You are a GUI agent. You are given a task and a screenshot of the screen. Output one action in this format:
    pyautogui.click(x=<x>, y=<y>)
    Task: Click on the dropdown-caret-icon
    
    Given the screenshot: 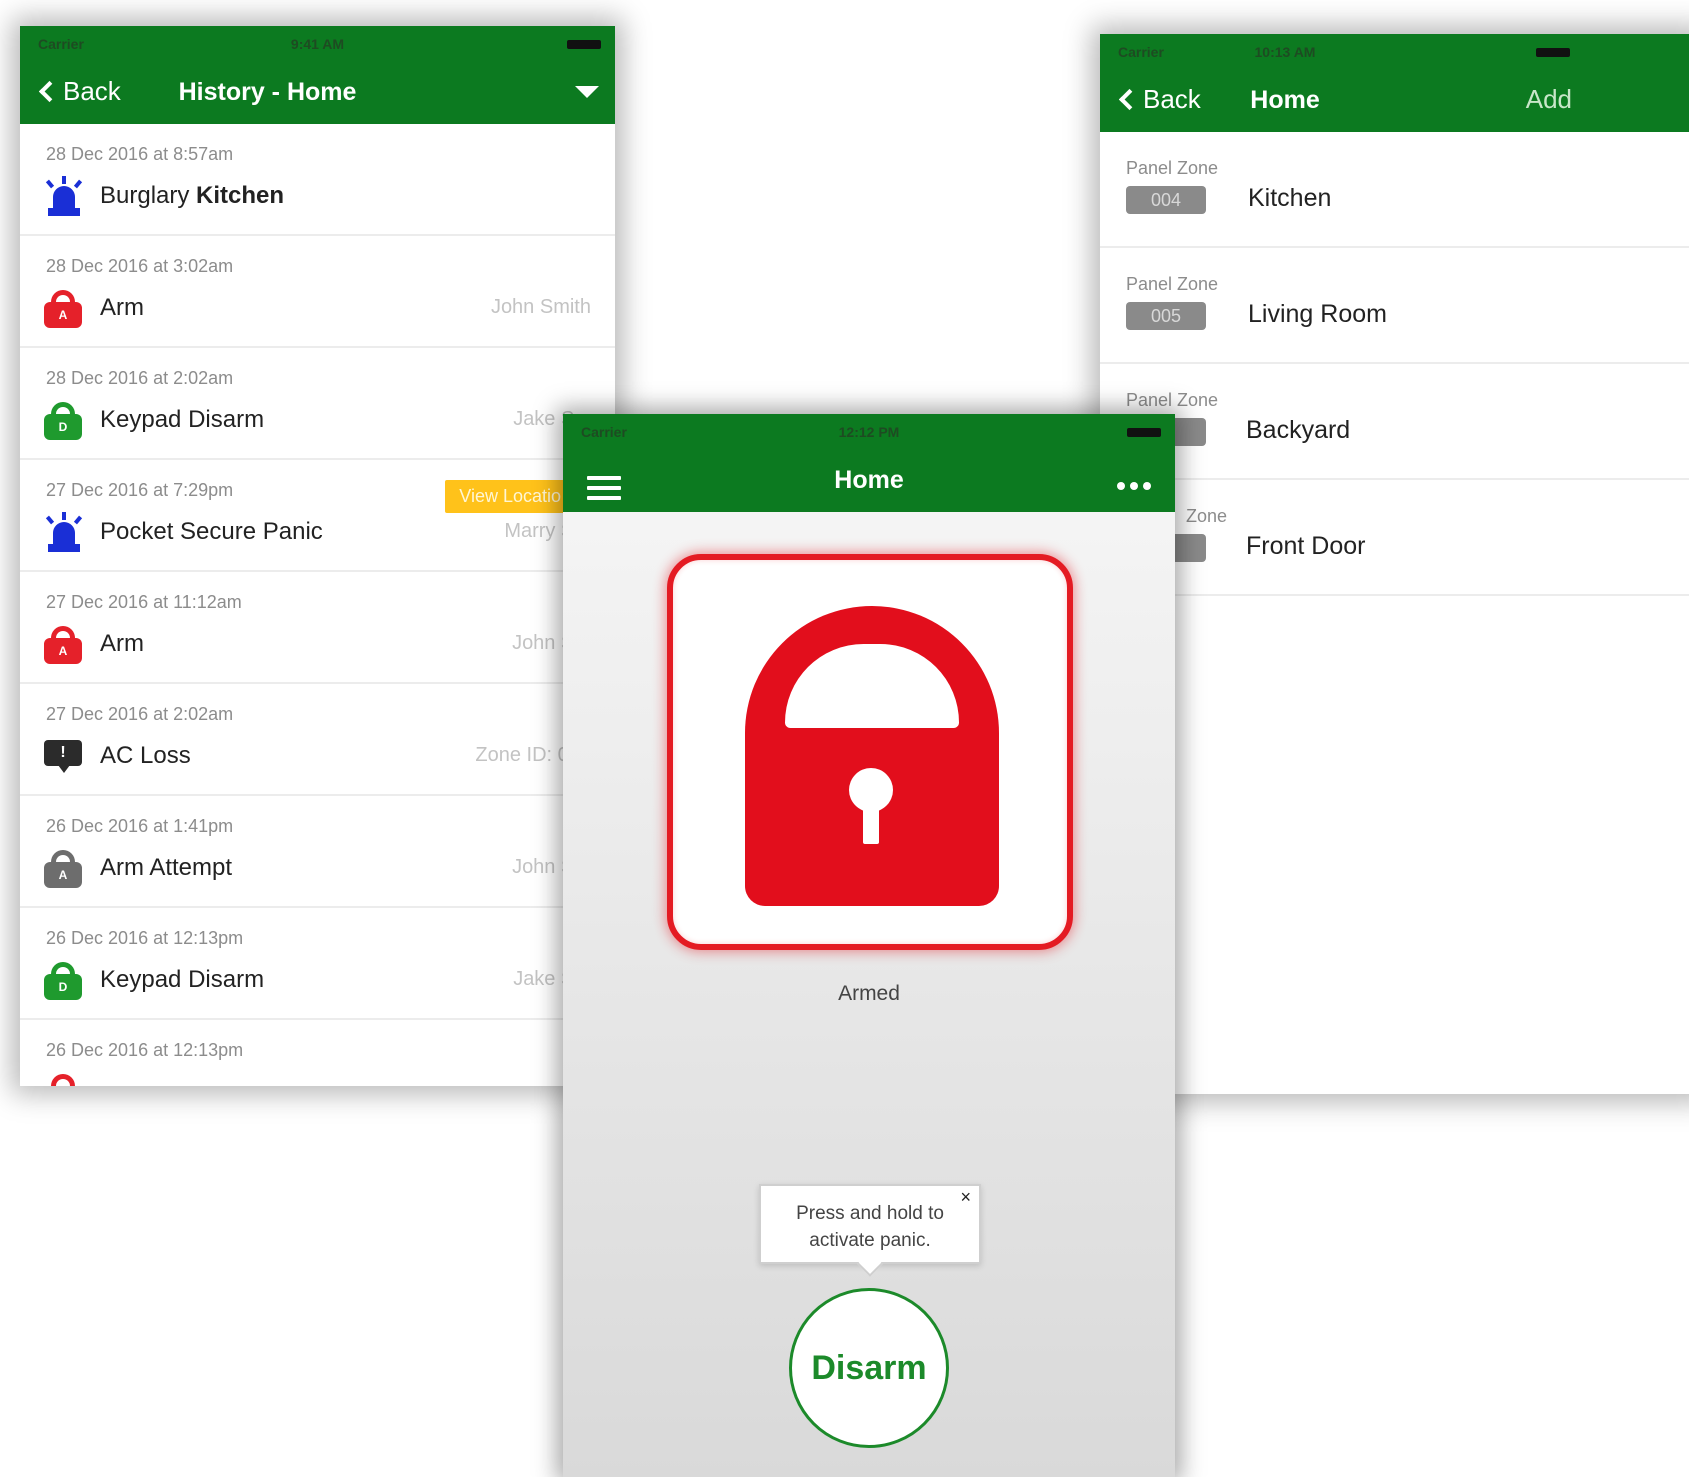 What is the action you would take?
    pyautogui.click(x=587, y=92)
    